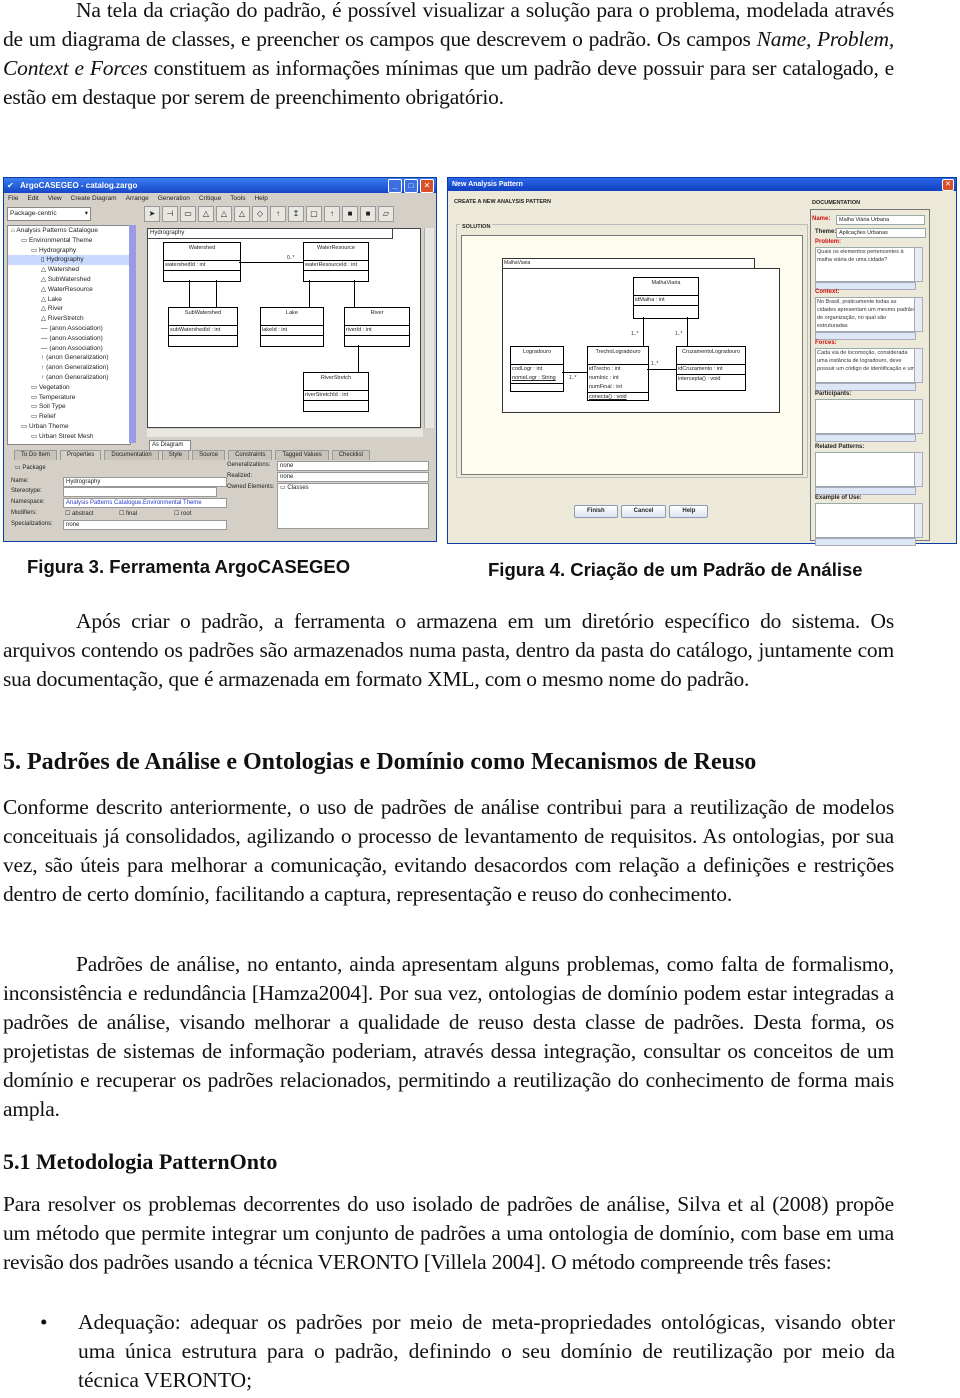  I want to click on select-tool-icon: ➤, so click(152, 214).